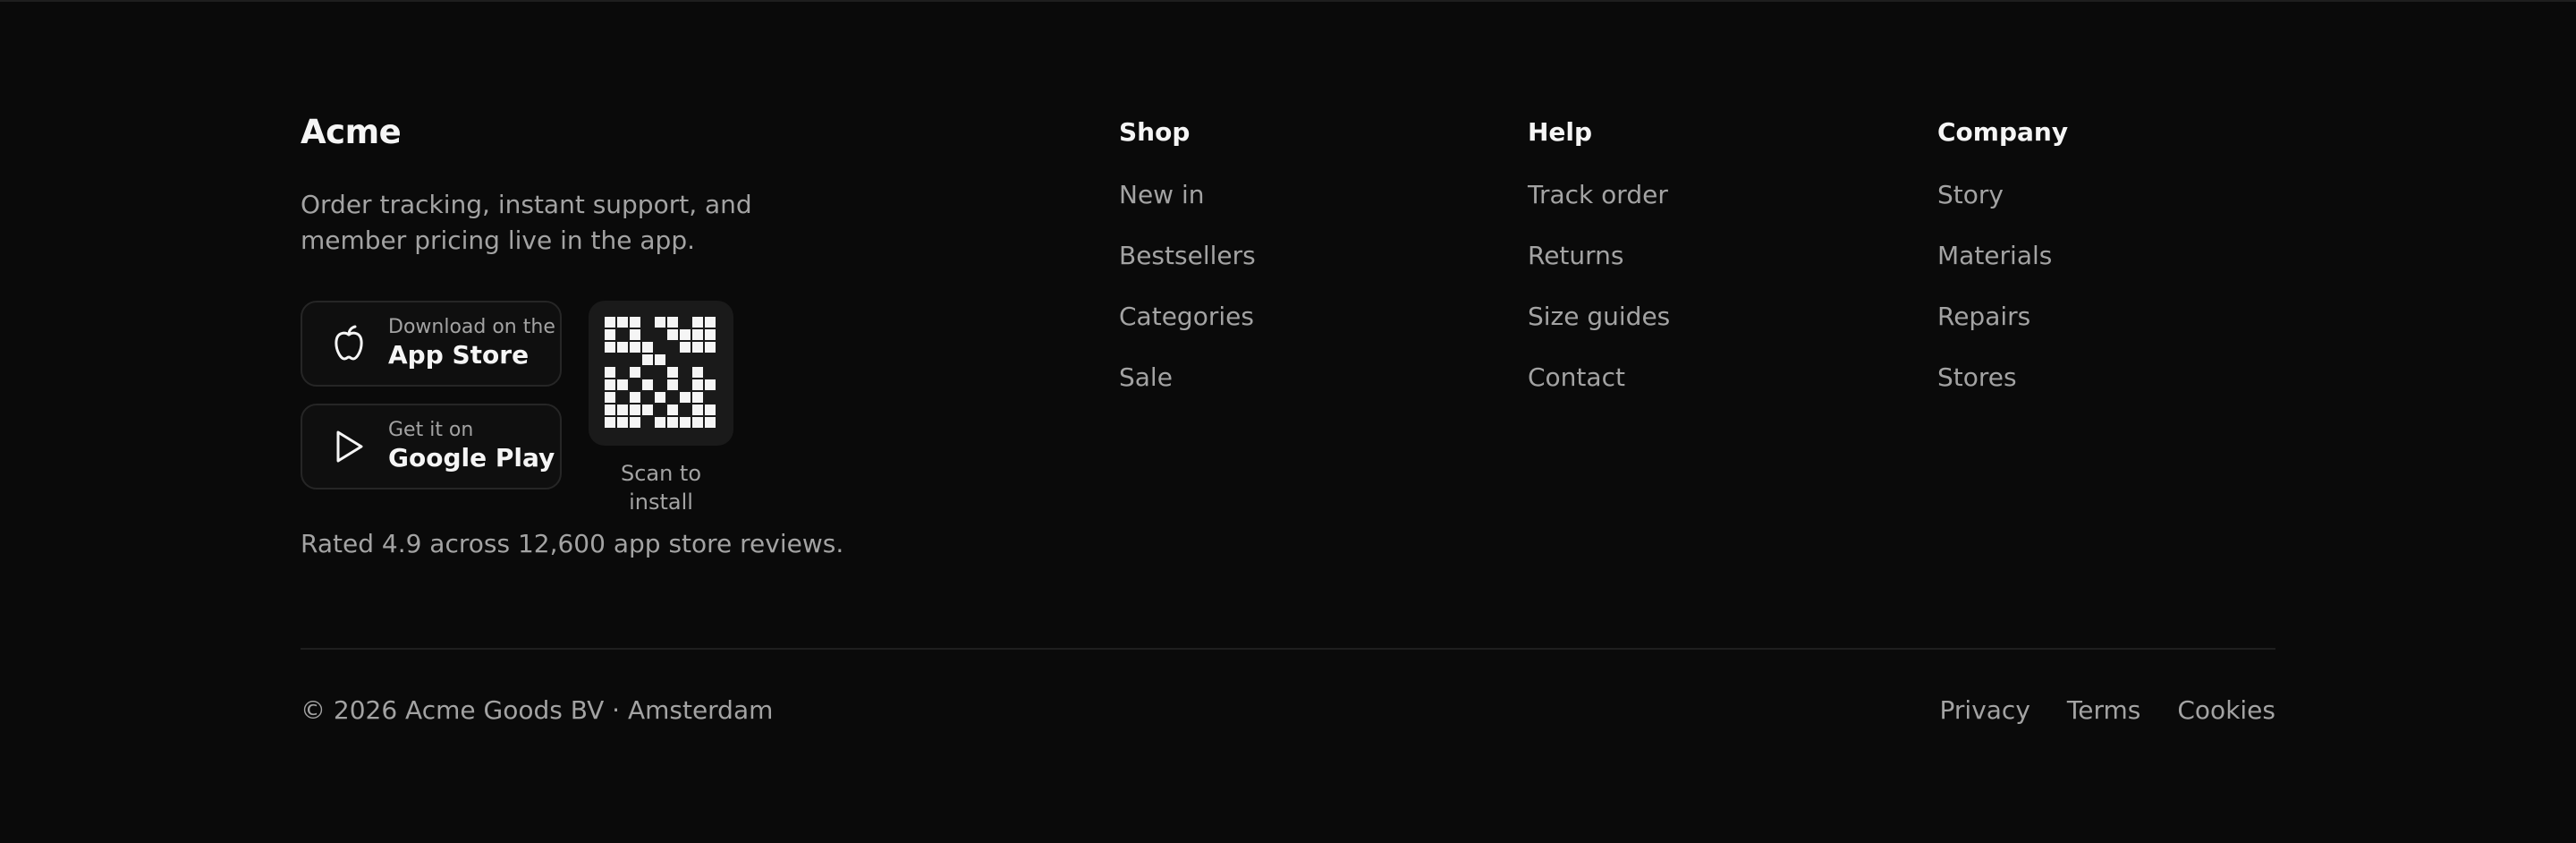 This screenshot has width=2576, height=843. Describe the element at coordinates (2002, 390) in the screenshot. I see `footer-link-stores: Stores` at that location.